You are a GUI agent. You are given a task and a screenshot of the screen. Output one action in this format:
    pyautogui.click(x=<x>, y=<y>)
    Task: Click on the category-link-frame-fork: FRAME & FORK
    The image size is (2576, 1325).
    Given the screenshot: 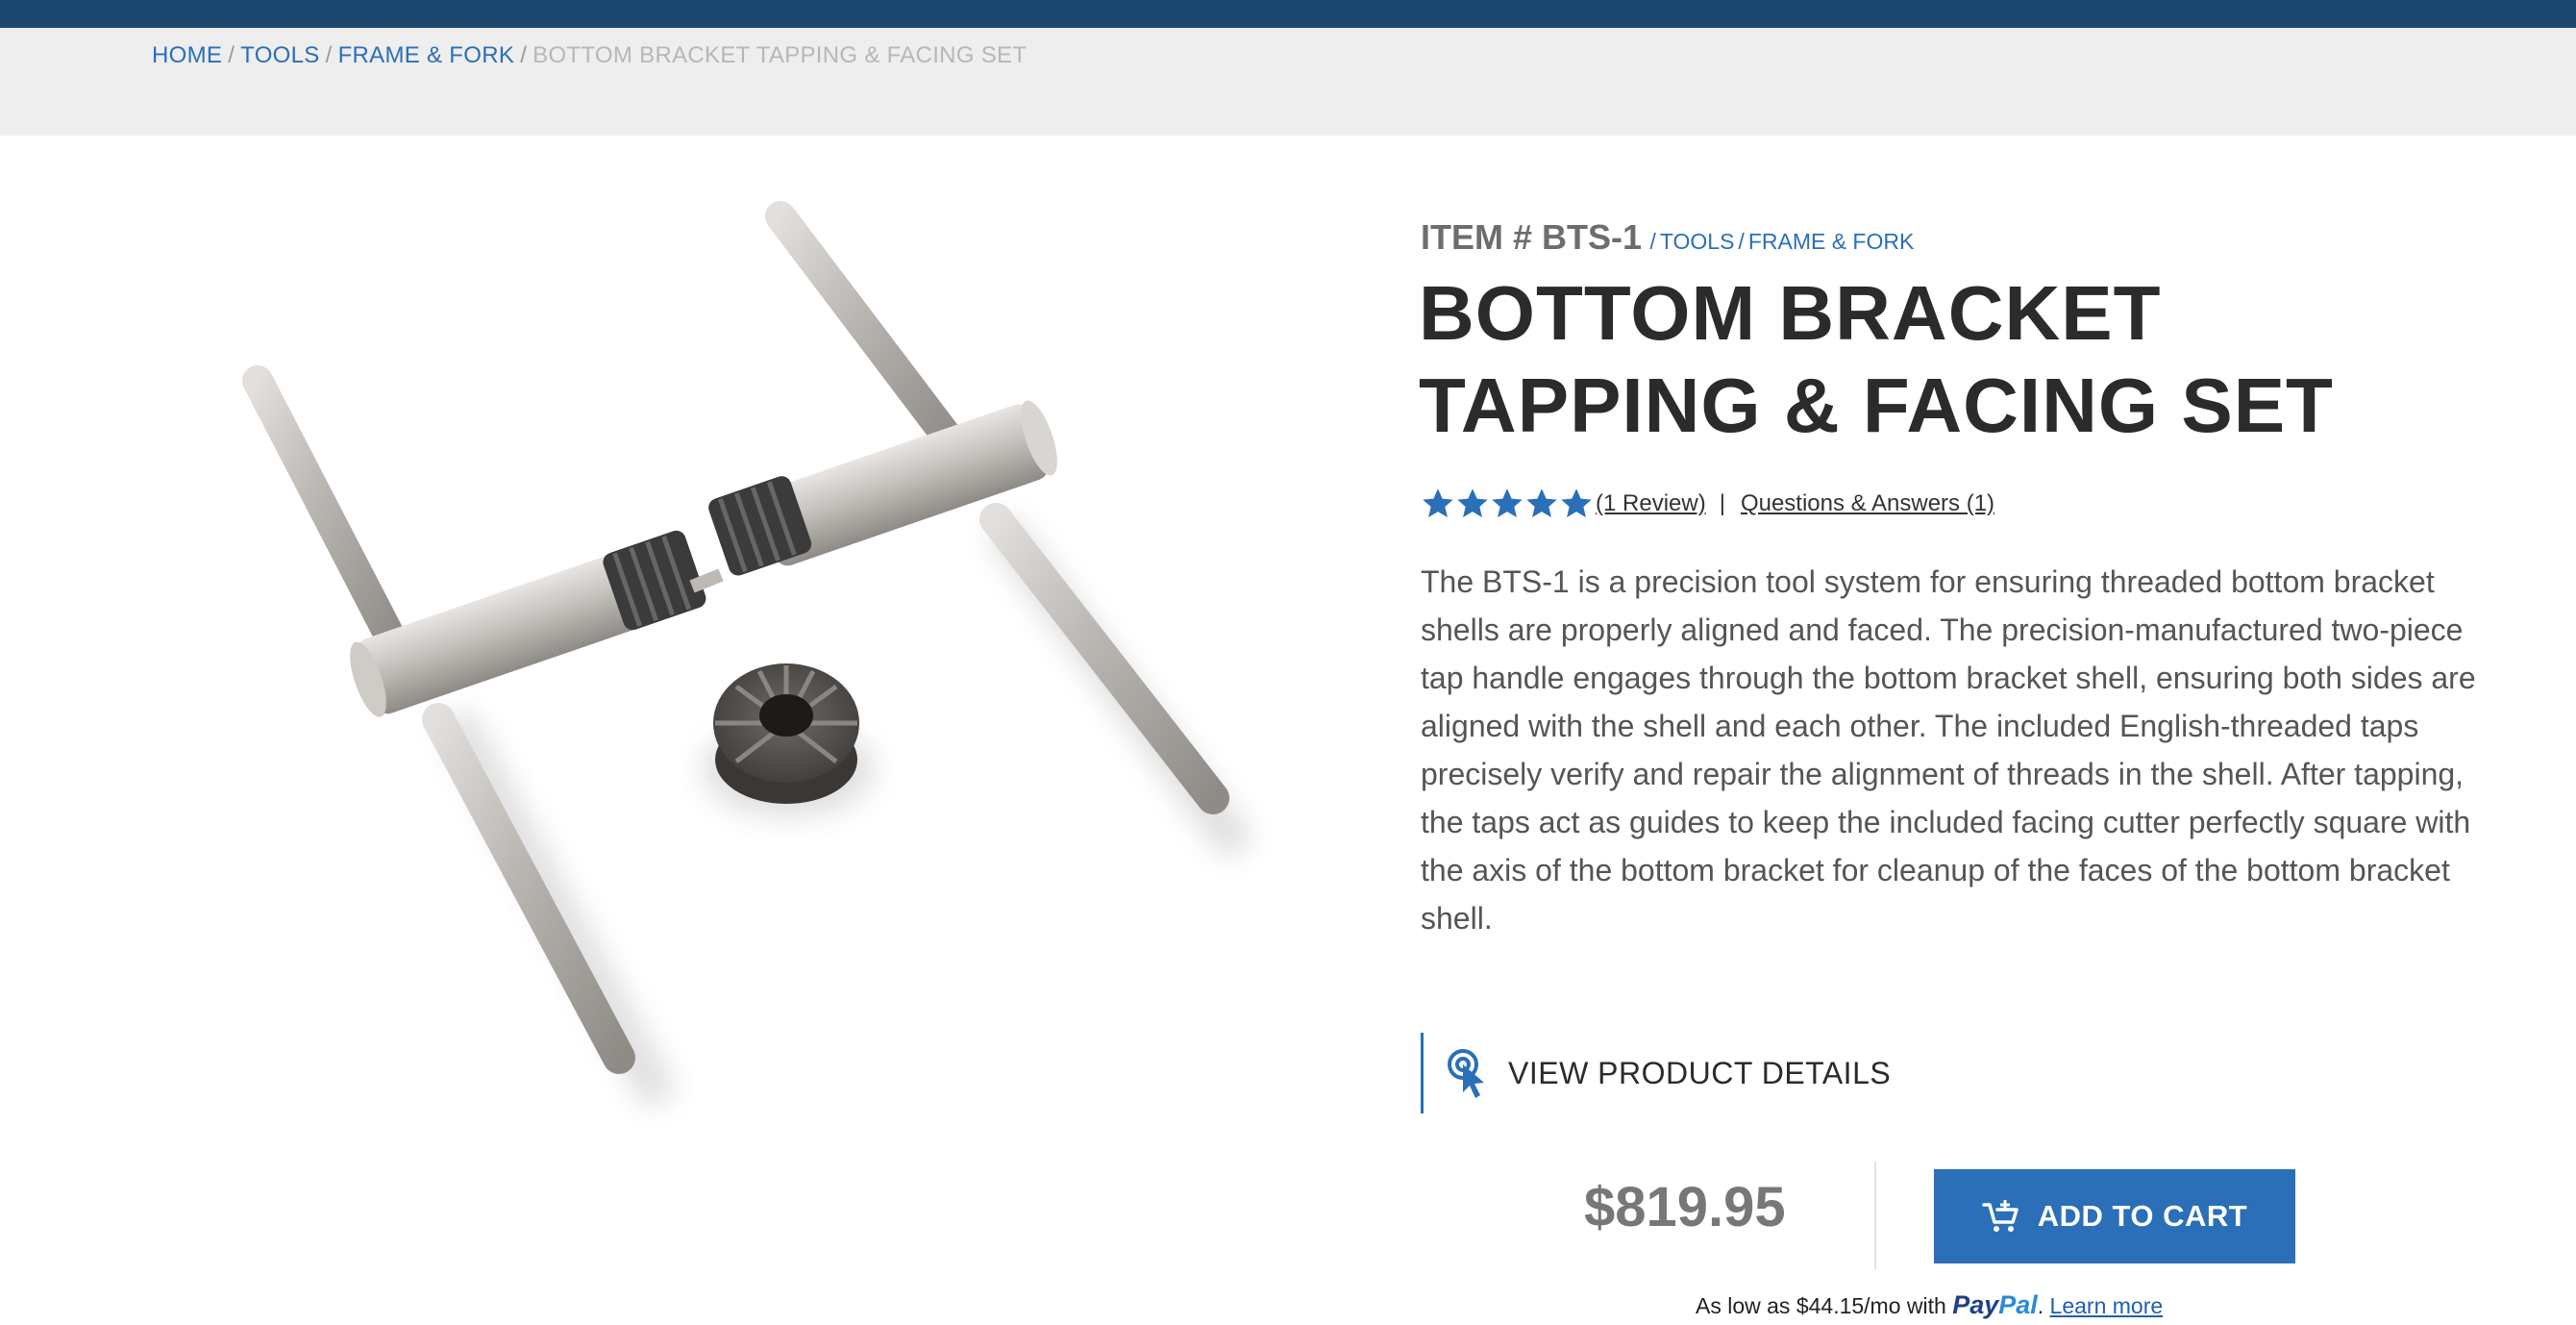 What is the action you would take?
    pyautogui.click(x=1832, y=241)
    